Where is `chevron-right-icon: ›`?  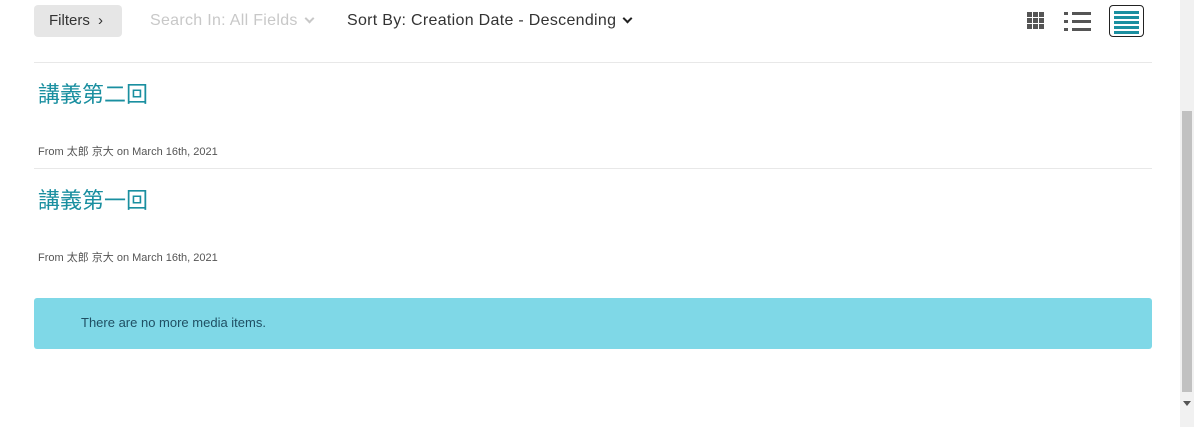 chevron-right-icon: › is located at coordinates (100, 20).